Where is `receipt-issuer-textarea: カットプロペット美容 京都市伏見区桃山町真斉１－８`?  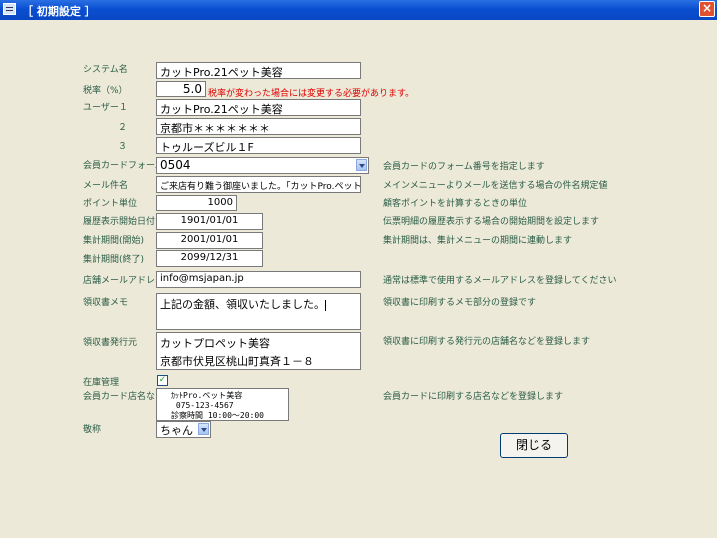
receipt-issuer-textarea: カットプロペット美容 京都市伏見区桃山町真斉１－８ is located at coordinates (258, 351).